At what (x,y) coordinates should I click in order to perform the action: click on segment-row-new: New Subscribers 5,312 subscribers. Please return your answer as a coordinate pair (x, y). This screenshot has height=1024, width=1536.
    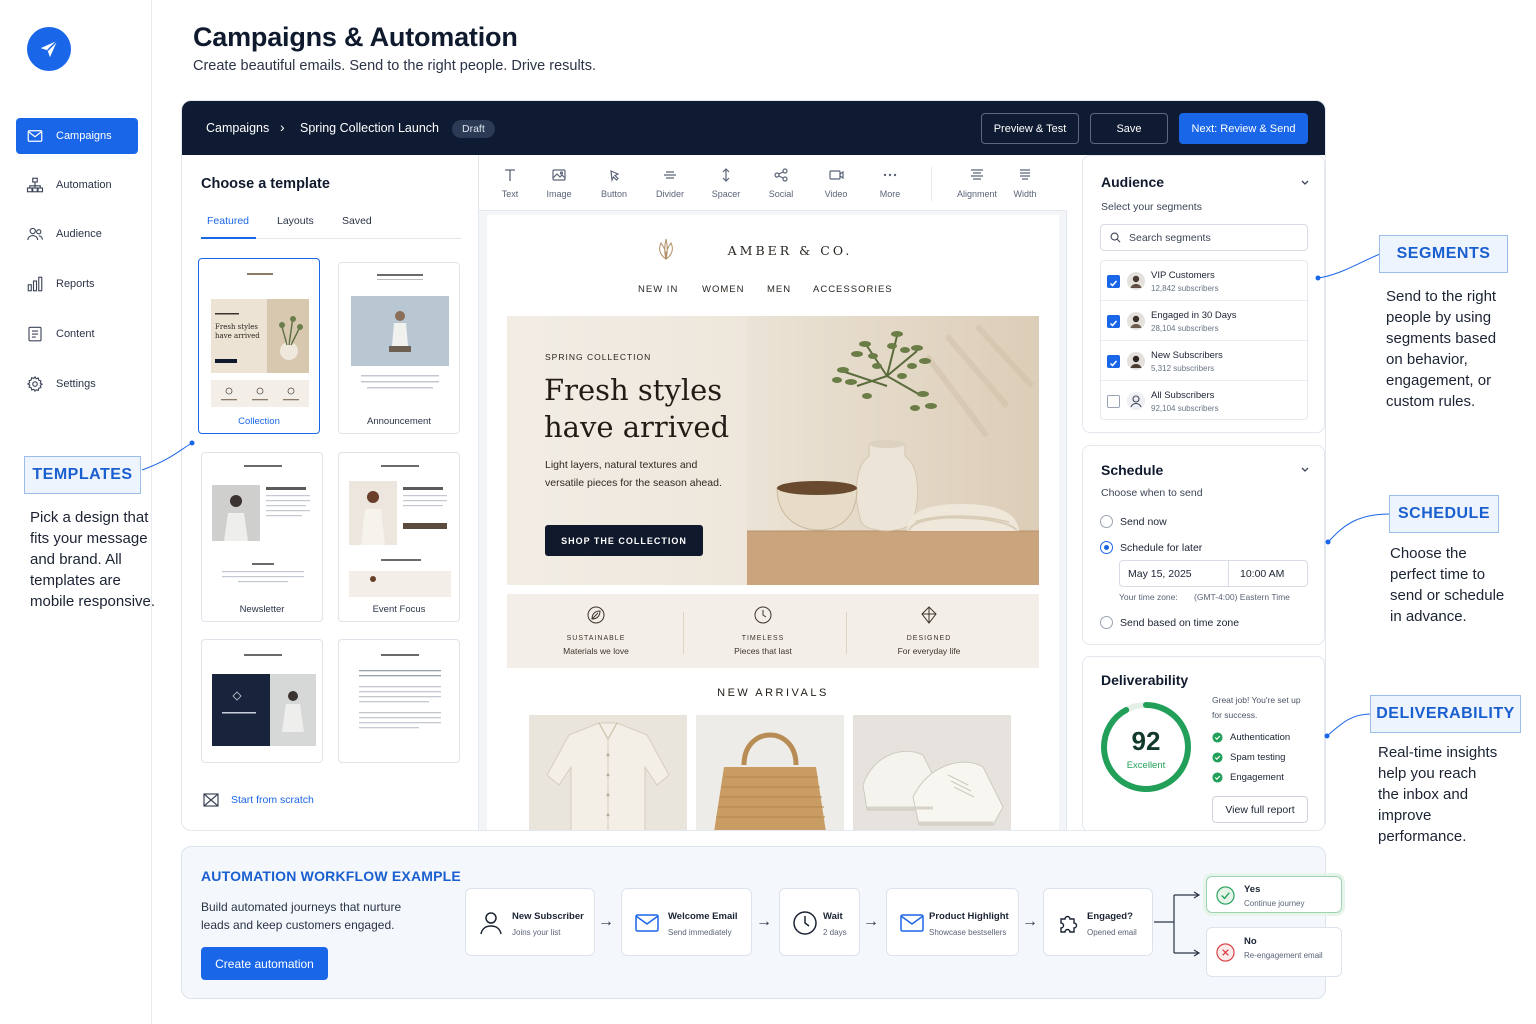
    Looking at the image, I should click on (1205, 361).